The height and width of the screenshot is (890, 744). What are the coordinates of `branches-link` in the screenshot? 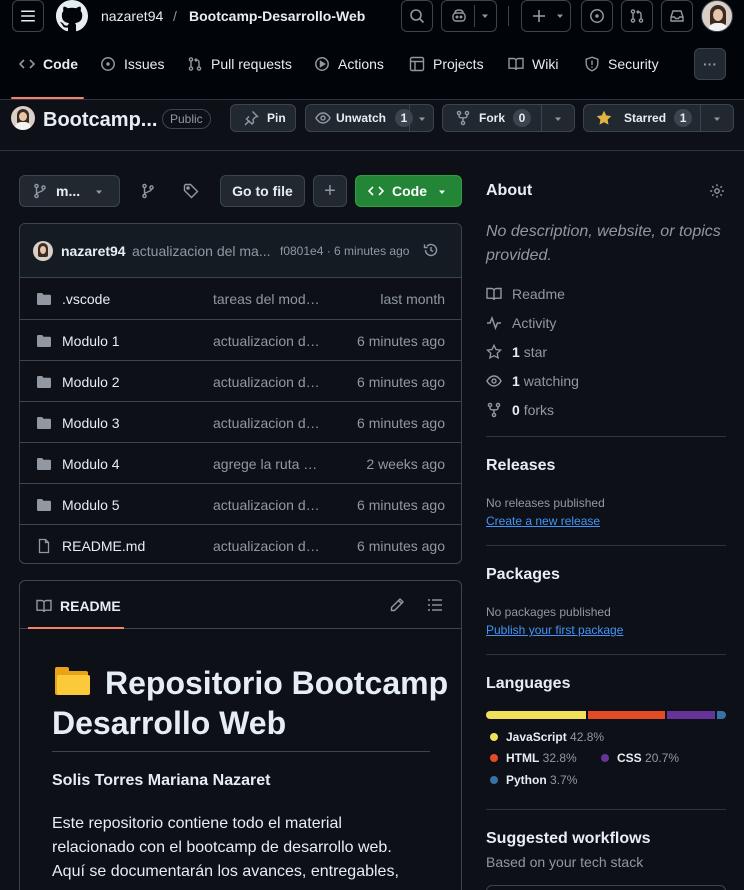 It's located at (148, 191).